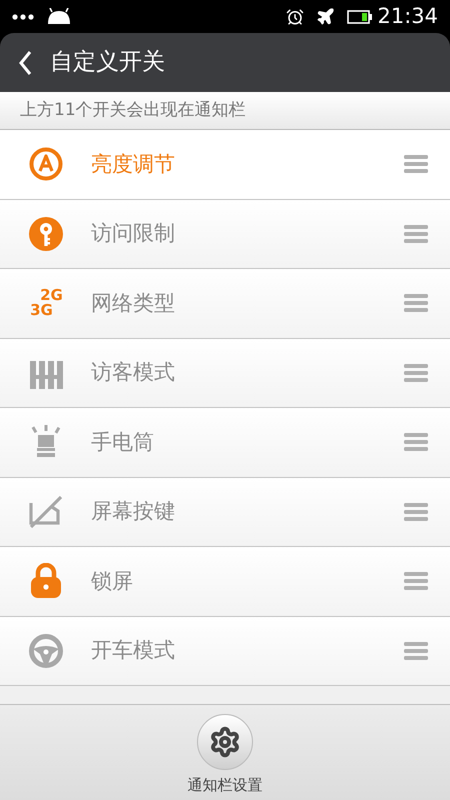 The width and height of the screenshot is (450, 800). Describe the element at coordinates (326, 16) in the screenshot. I see `airplane-icon` at that location.